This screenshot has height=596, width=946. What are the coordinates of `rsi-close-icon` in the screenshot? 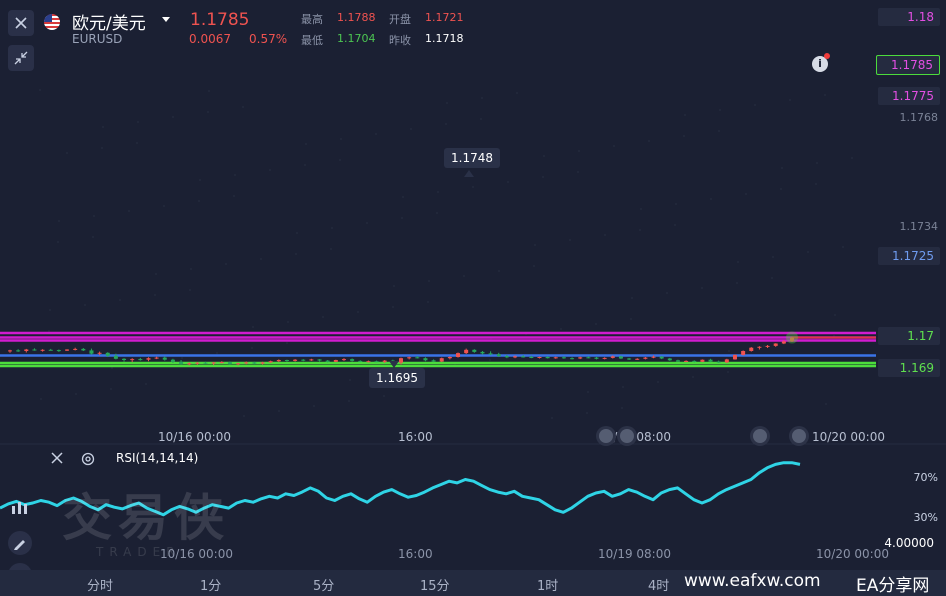 It's located at (57, 459).